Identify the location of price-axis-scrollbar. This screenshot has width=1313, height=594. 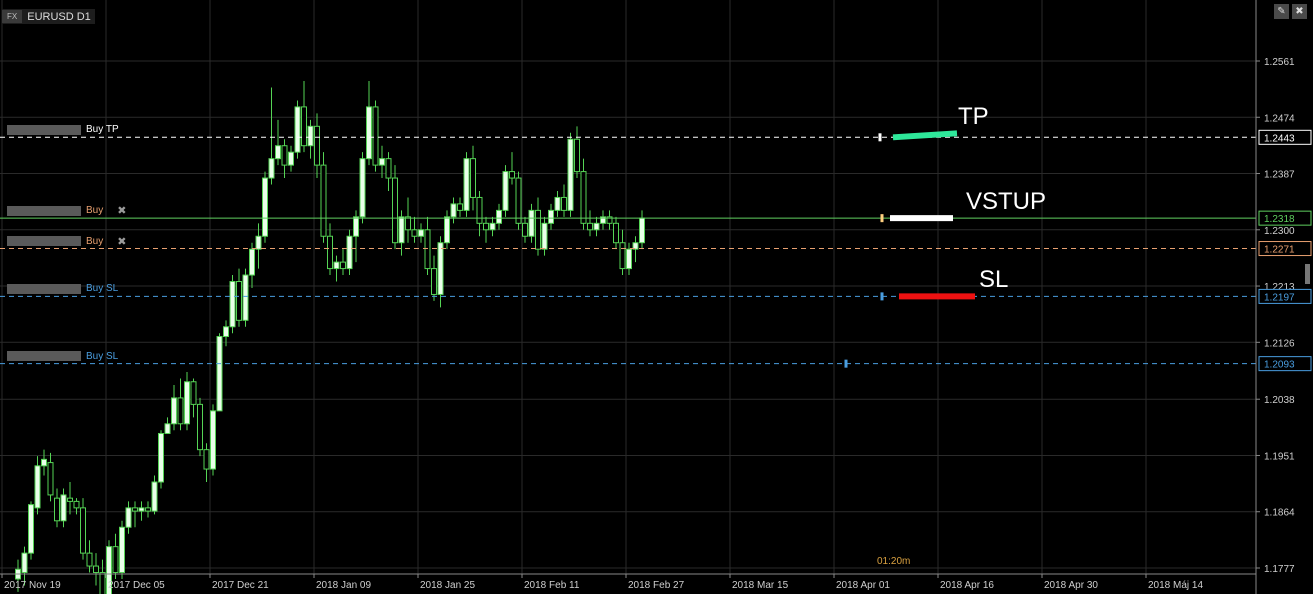
(1307, 274).